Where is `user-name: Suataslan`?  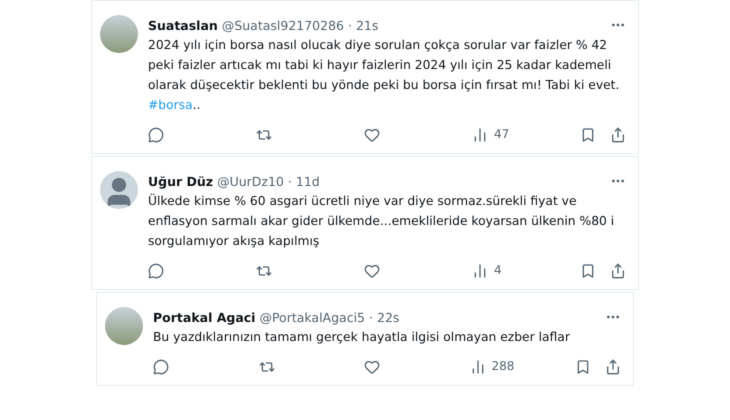
user-name: Suataslan is located at coordinates (183, 25).